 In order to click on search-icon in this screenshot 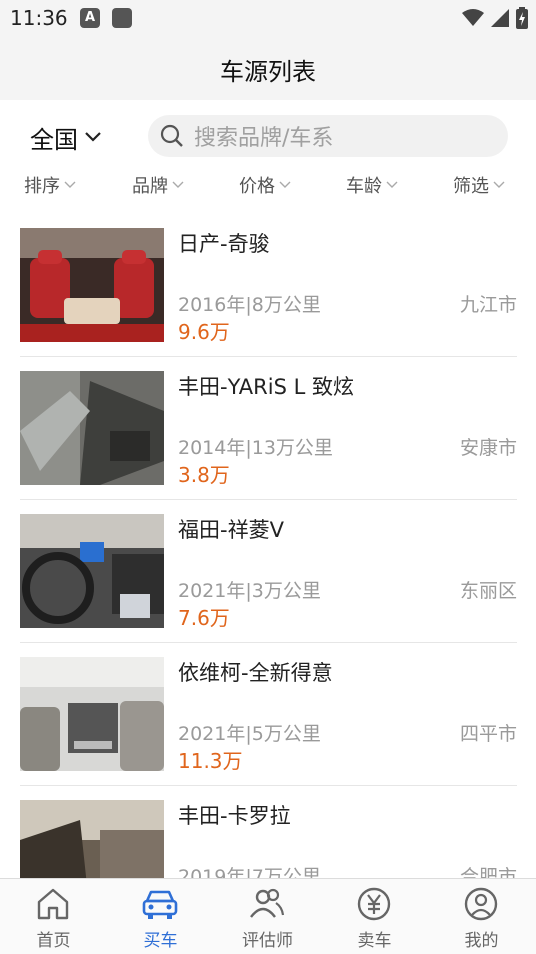, I will do `click(171, 135)`.